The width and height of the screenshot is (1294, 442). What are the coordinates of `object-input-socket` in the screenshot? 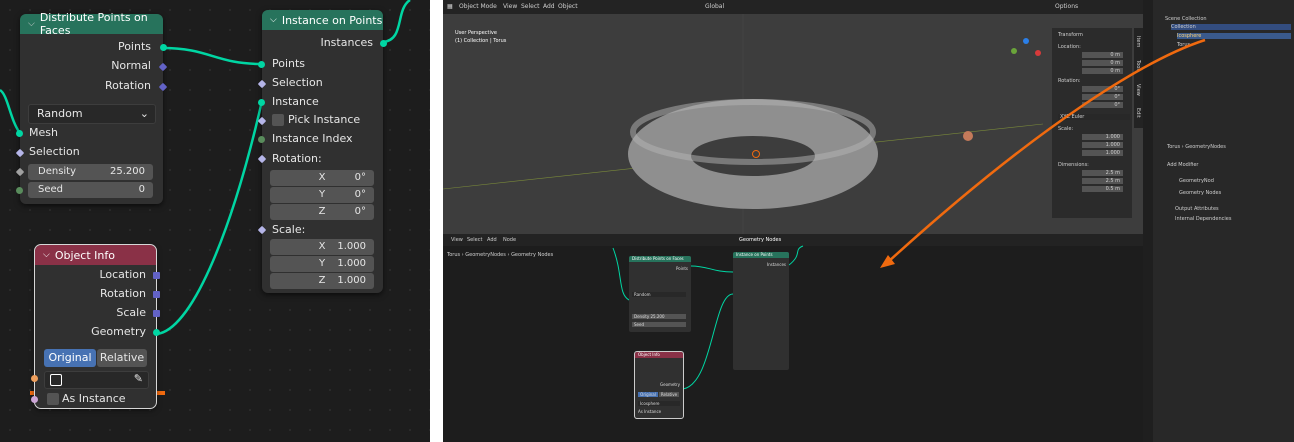 It's located at (34, 378).